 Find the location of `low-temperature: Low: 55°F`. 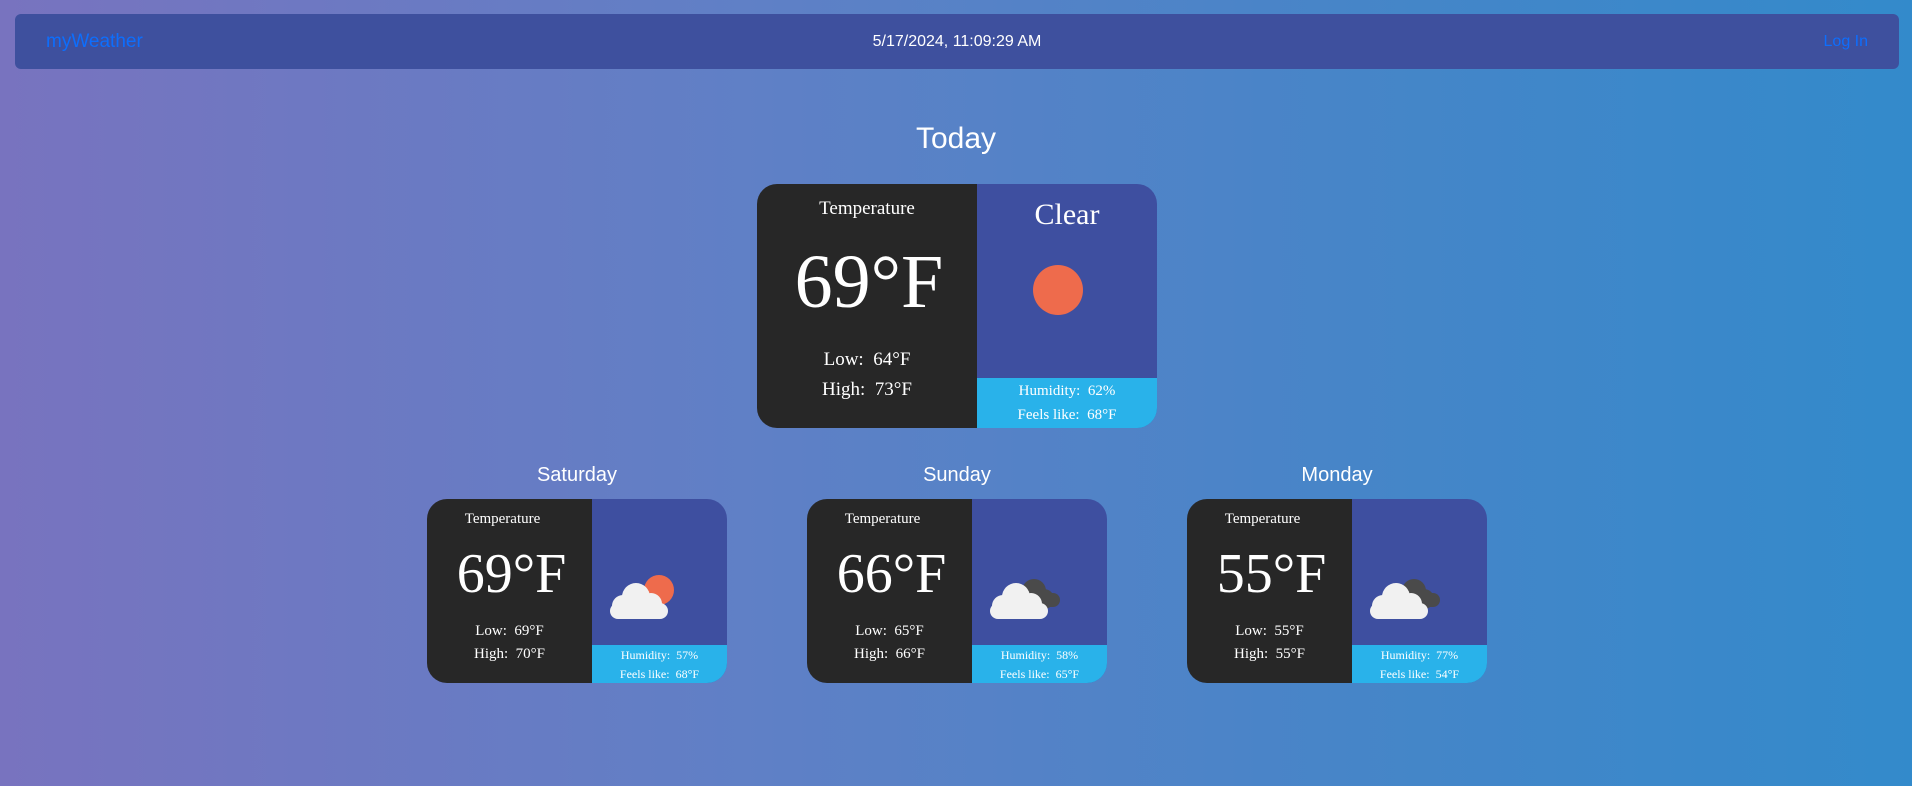

low-temperature: Low: 55°F is located at coordinates (1269, 631).